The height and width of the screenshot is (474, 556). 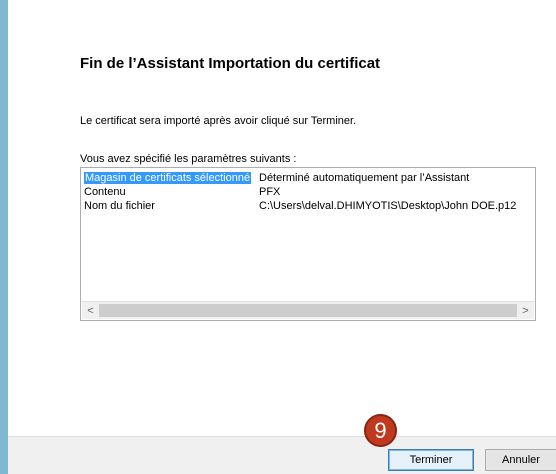 I want to click on setting-value: PFX, so click(x=270, y=192).